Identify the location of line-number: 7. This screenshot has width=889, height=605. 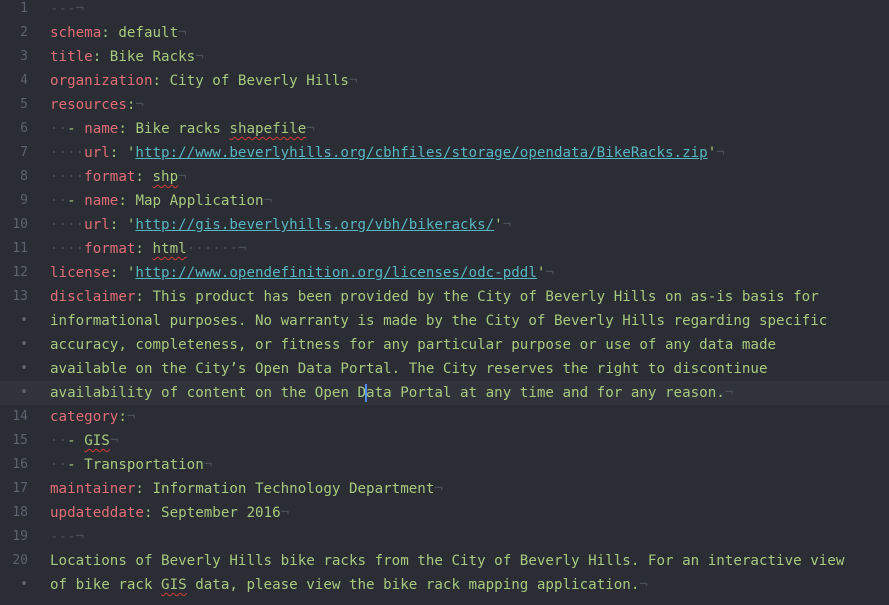
(24, 152).